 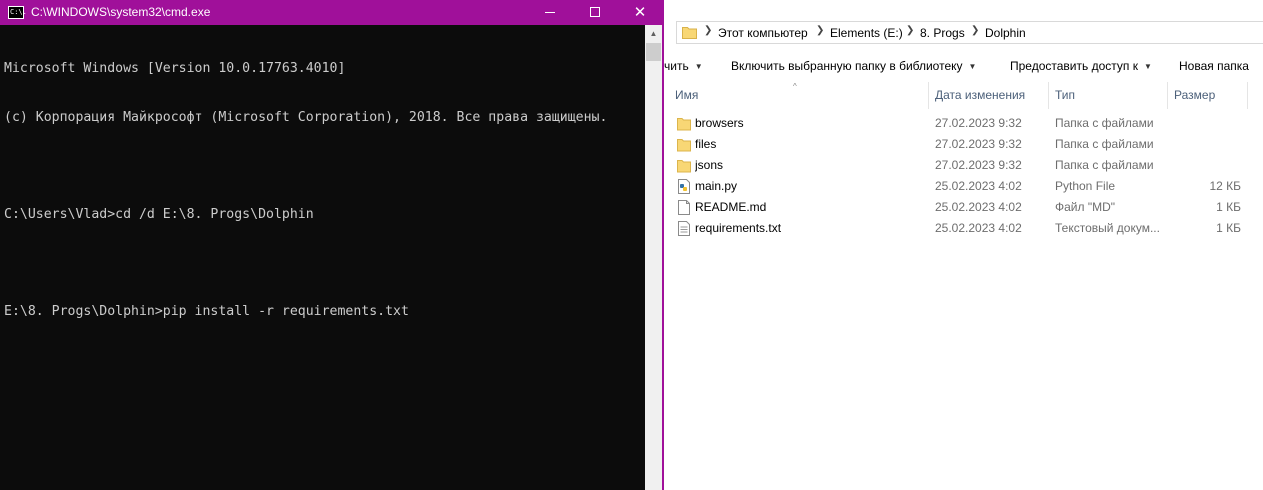 I want to click on scroll-up-arrow-icon: ▲, so click(x=653, y=33).